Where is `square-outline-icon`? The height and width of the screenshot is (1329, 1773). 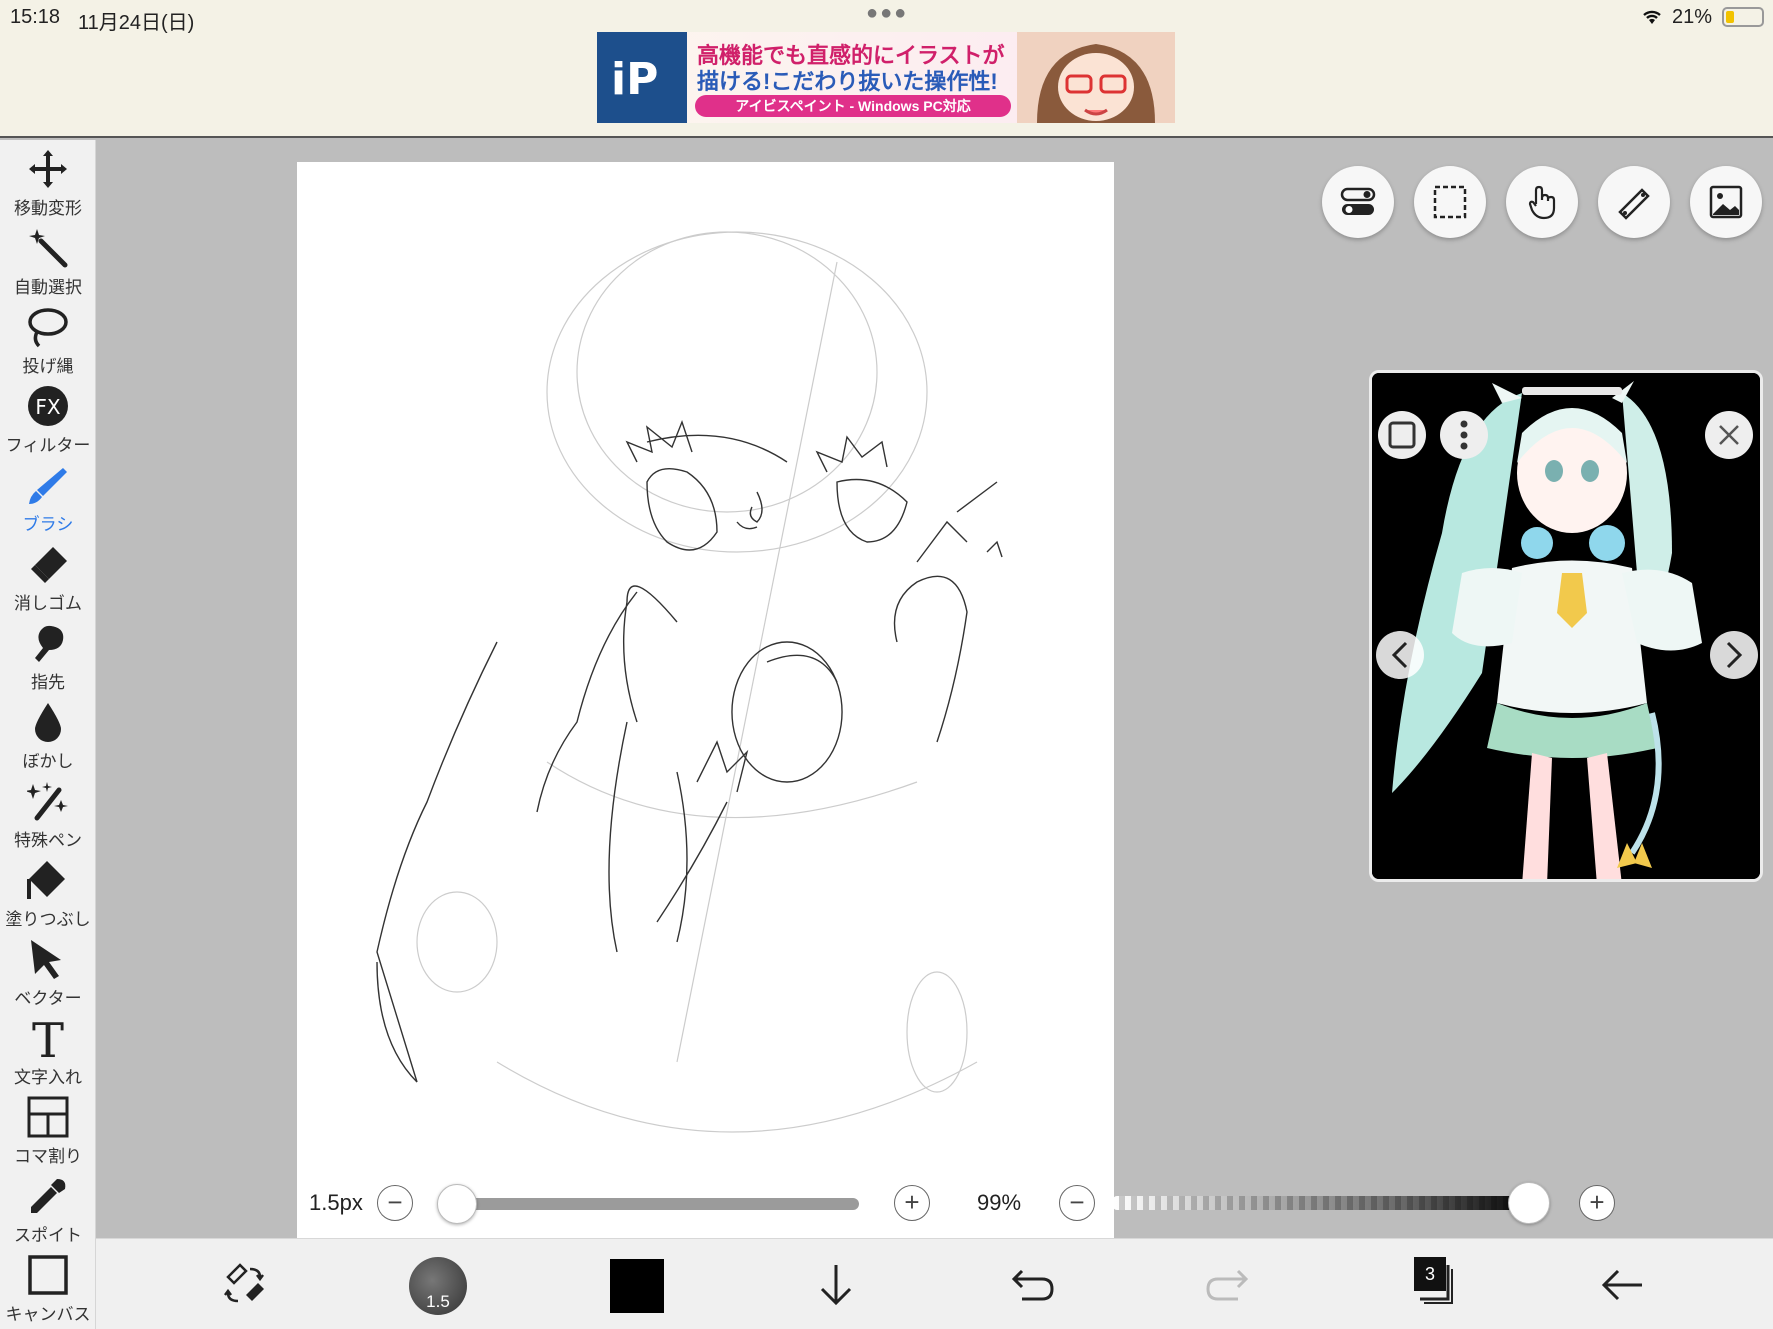 square-outline-icon is located at coordinates (1402, 435).